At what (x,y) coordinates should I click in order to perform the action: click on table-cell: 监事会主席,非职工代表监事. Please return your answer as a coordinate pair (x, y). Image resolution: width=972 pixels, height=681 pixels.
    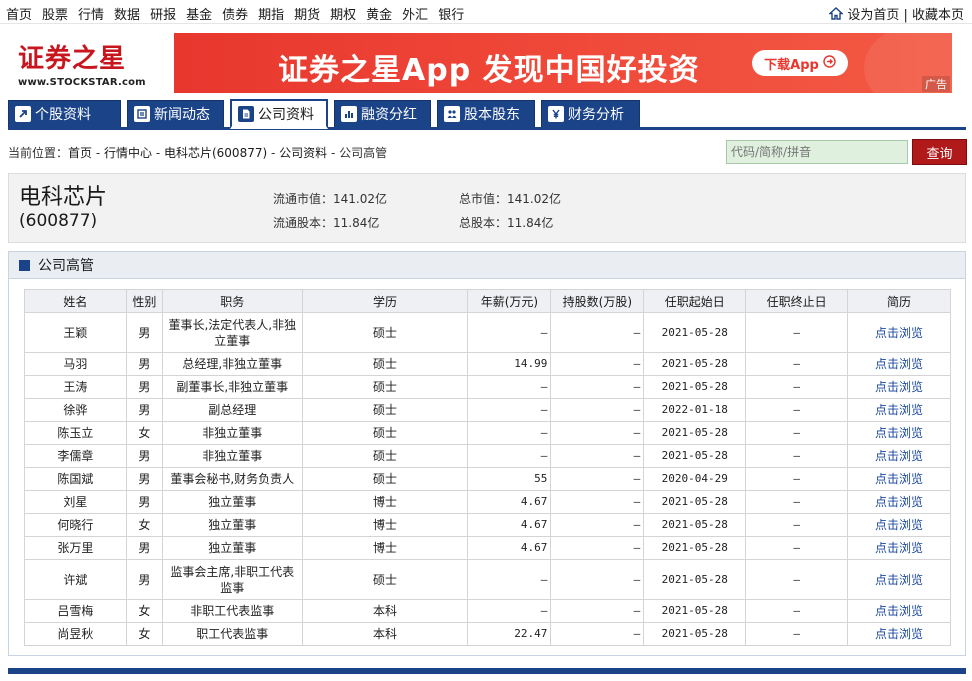
    Looking at the image, I should click on (232, 579).